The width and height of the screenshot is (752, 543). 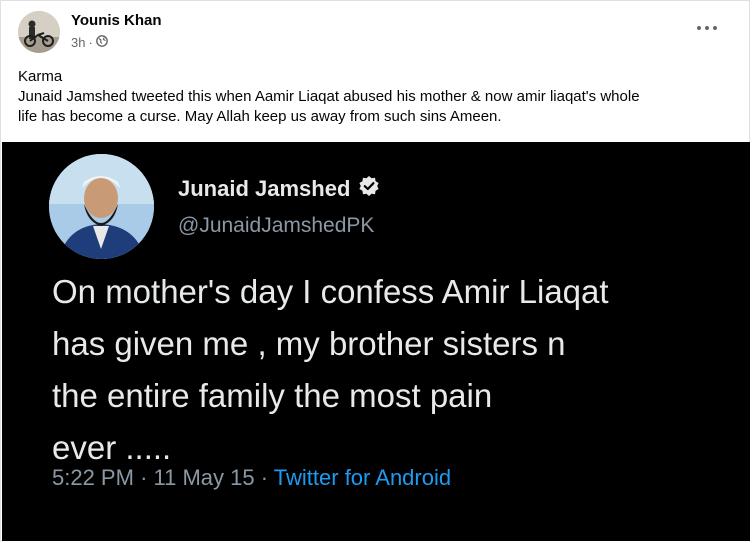 I want to click on tweet-text-line: the entire family the most pain, so click(x=272, y=395).